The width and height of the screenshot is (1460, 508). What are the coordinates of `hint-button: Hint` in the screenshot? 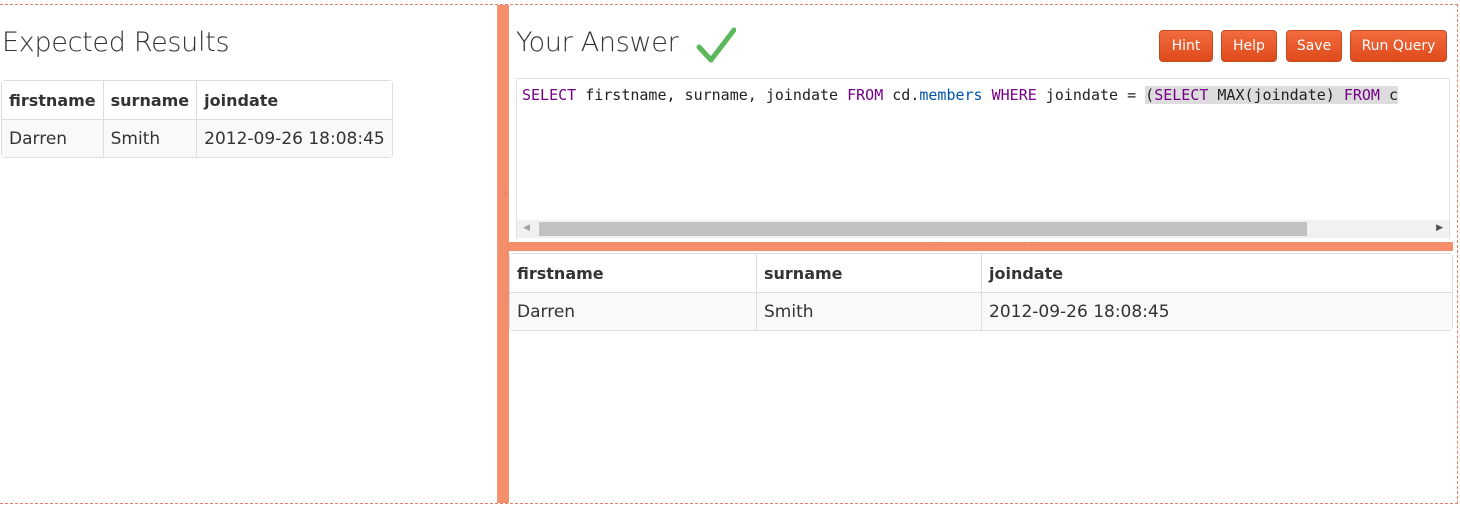 It's located at (1186, 46).